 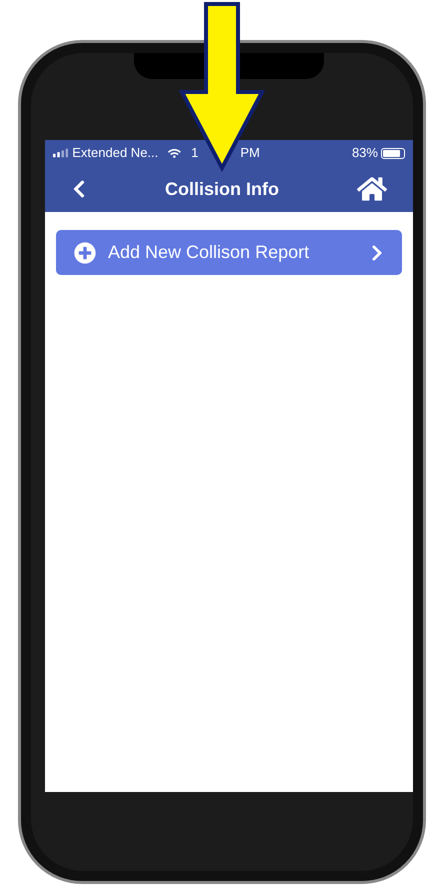 I want to click on status-time: 1, so click(x=194, y=153).